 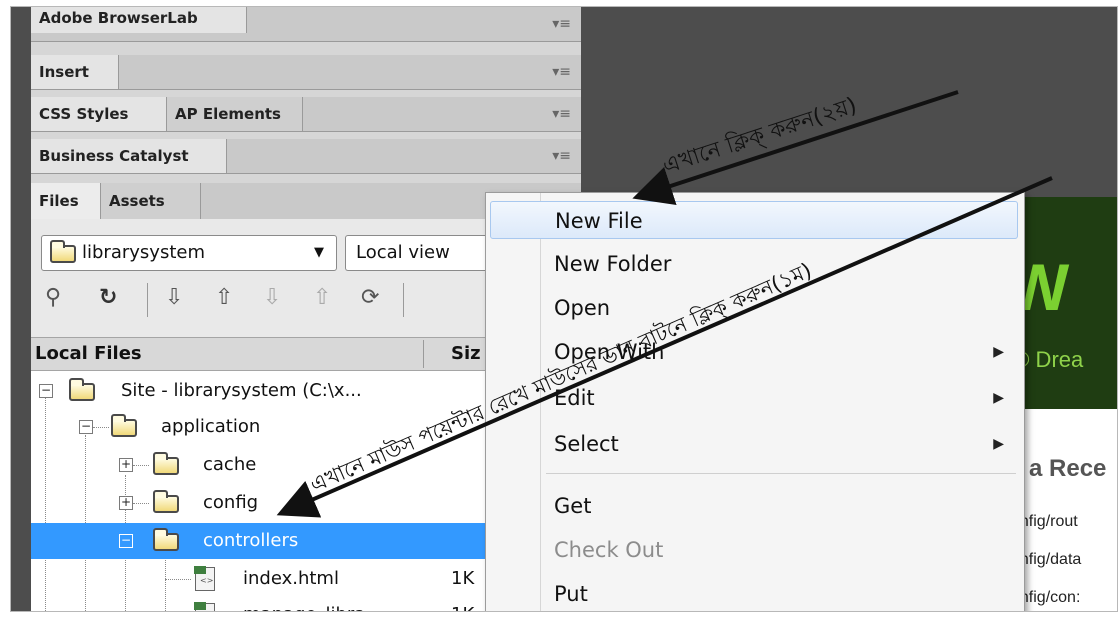 What do you see at coordinates (466, 354) in the screenshot?
I see `column-size: Siz` at bounding box center [466, 354].